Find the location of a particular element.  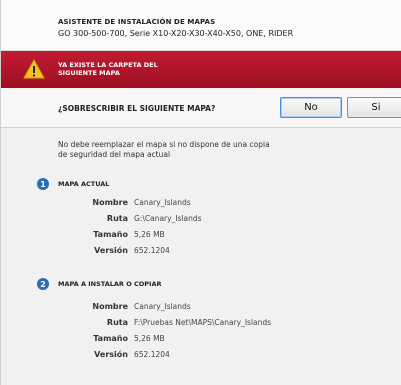

field-value: G:\Canary_Islands is located at coordinates (168, 218).